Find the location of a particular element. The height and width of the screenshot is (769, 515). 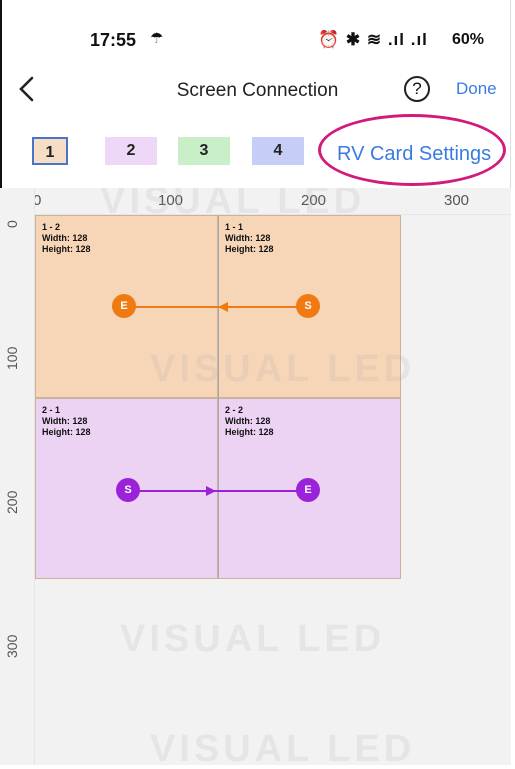

ruler-top: 0 100 200 300 is located at coordinates (255, 201).